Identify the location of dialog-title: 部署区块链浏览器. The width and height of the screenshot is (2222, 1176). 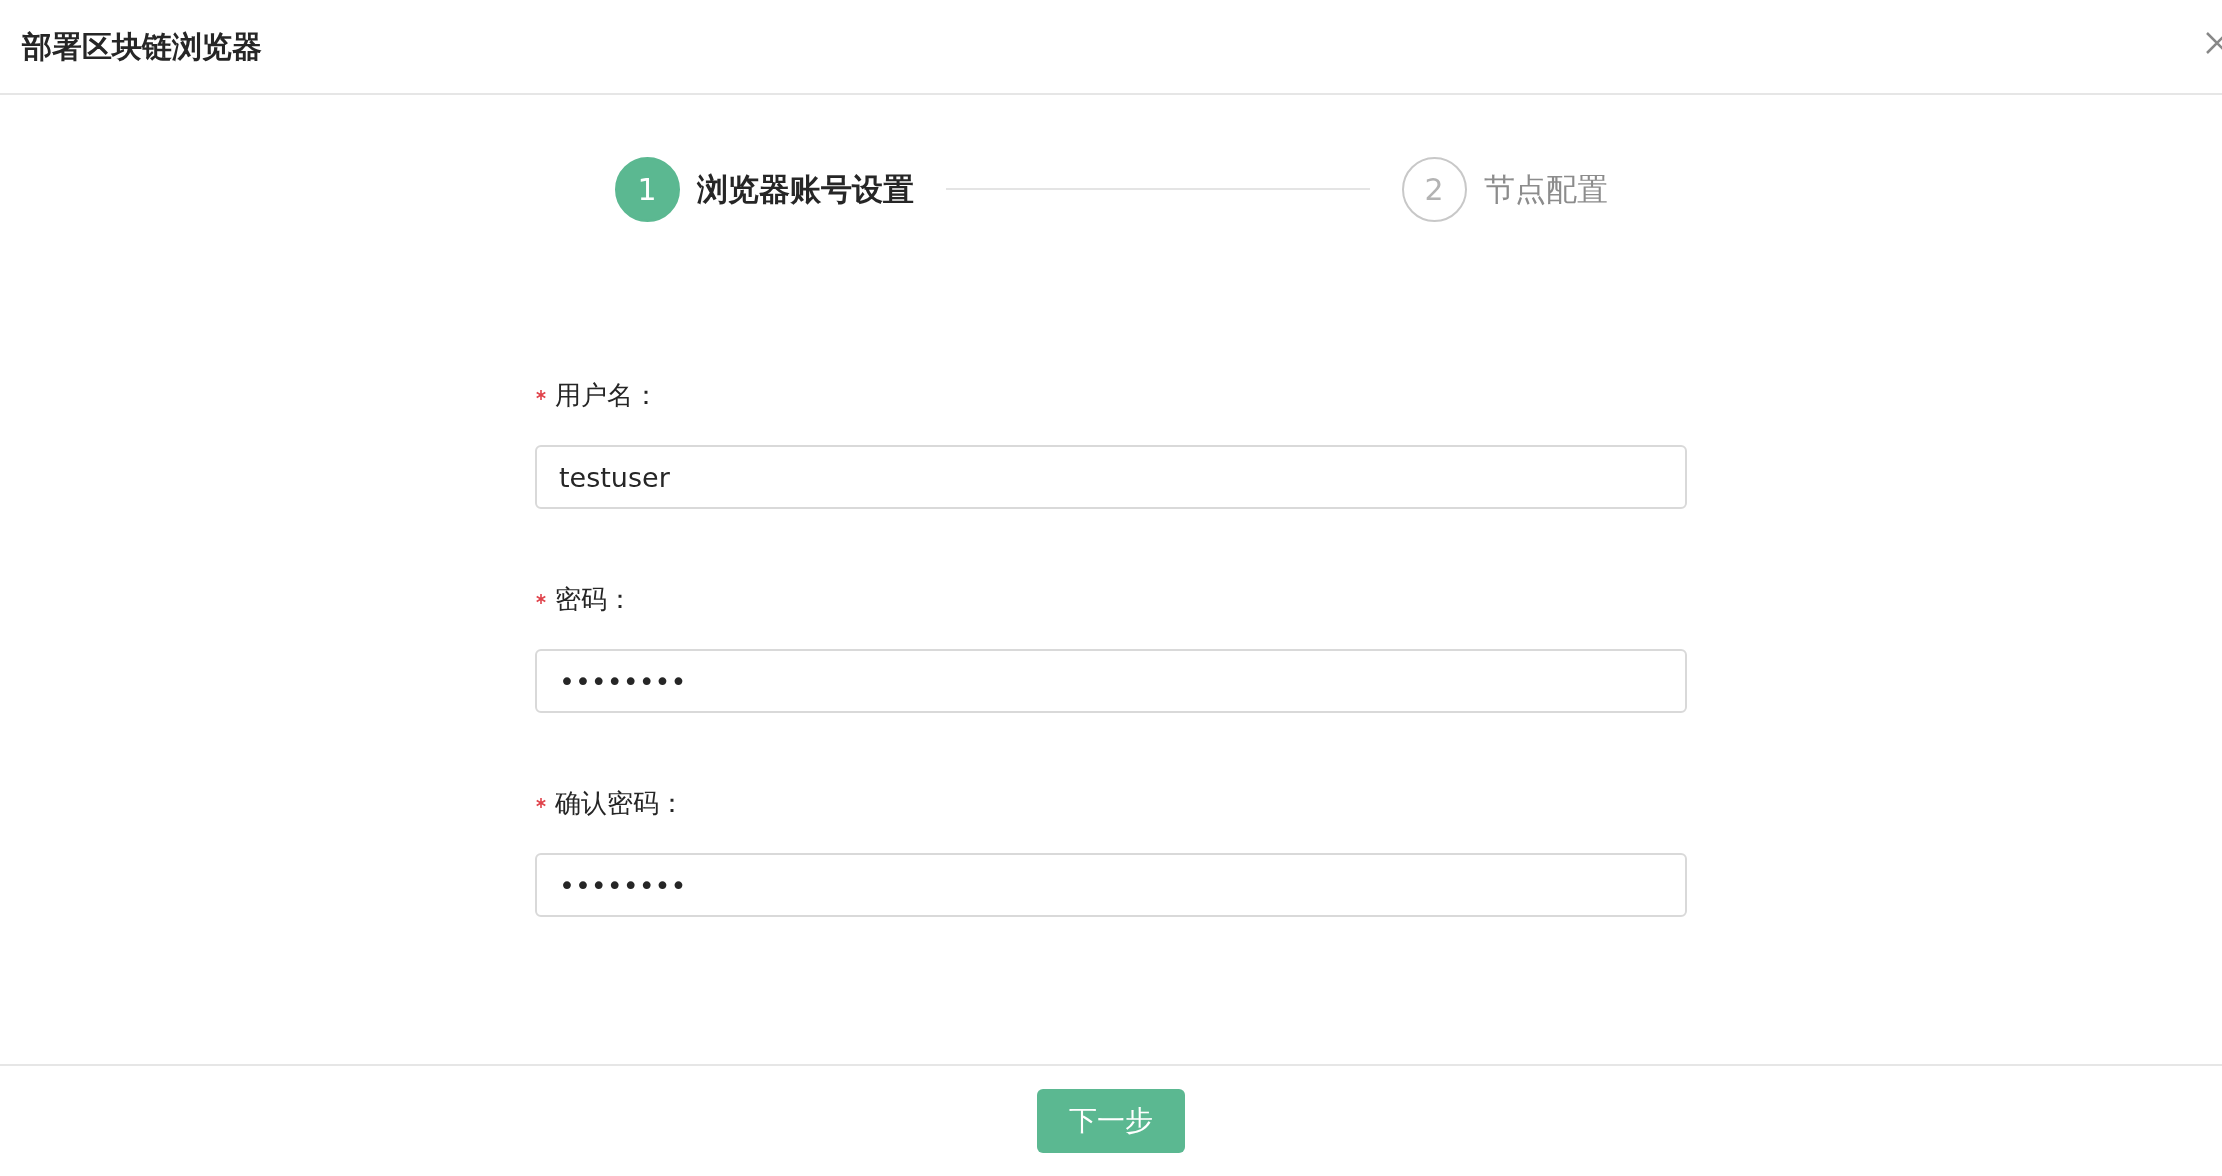
(142, 47).